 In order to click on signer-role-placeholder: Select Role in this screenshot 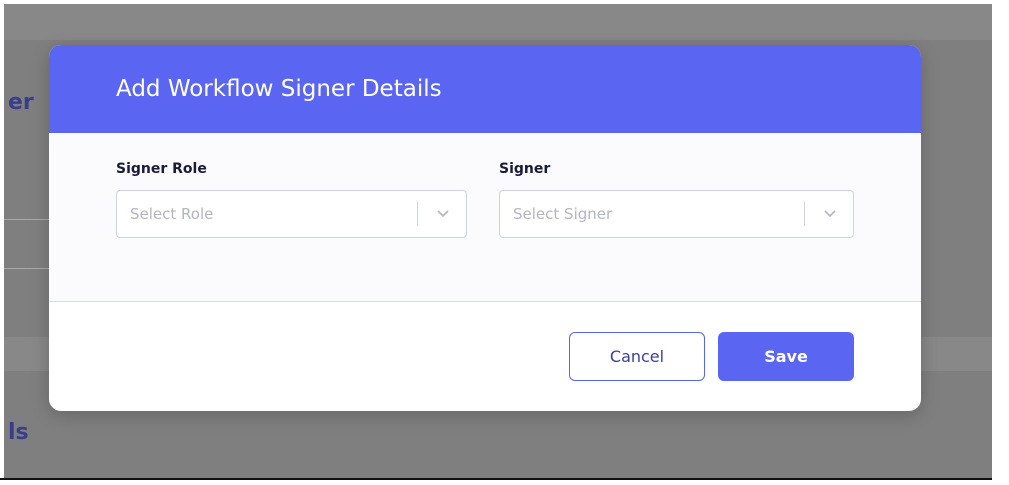, I will do `click(172, 214)`.